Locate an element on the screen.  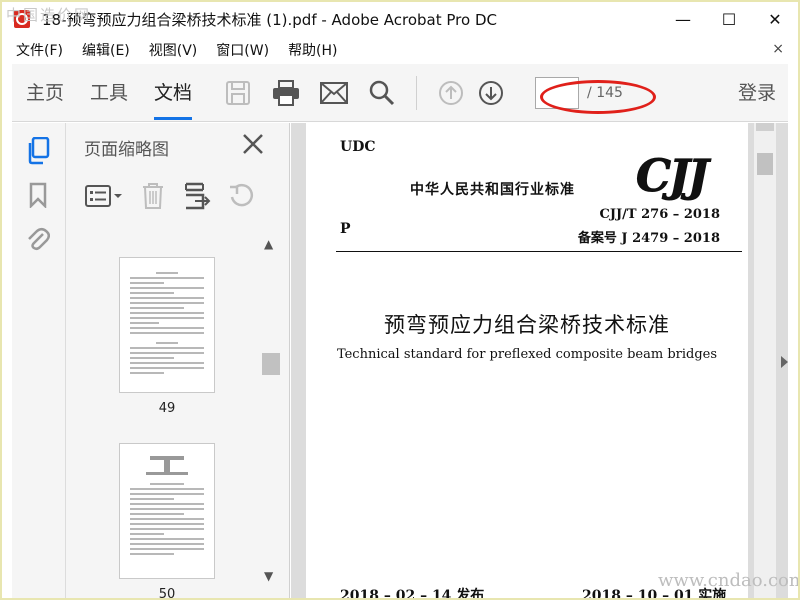
thumbnail-page-number: 49 is located at coordinates (167, 408).